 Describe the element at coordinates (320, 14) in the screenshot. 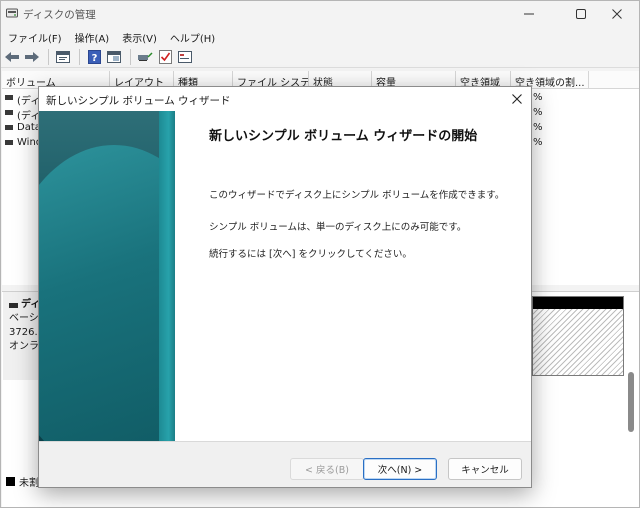

I see `title-bar: ディスクの管理` at that location.